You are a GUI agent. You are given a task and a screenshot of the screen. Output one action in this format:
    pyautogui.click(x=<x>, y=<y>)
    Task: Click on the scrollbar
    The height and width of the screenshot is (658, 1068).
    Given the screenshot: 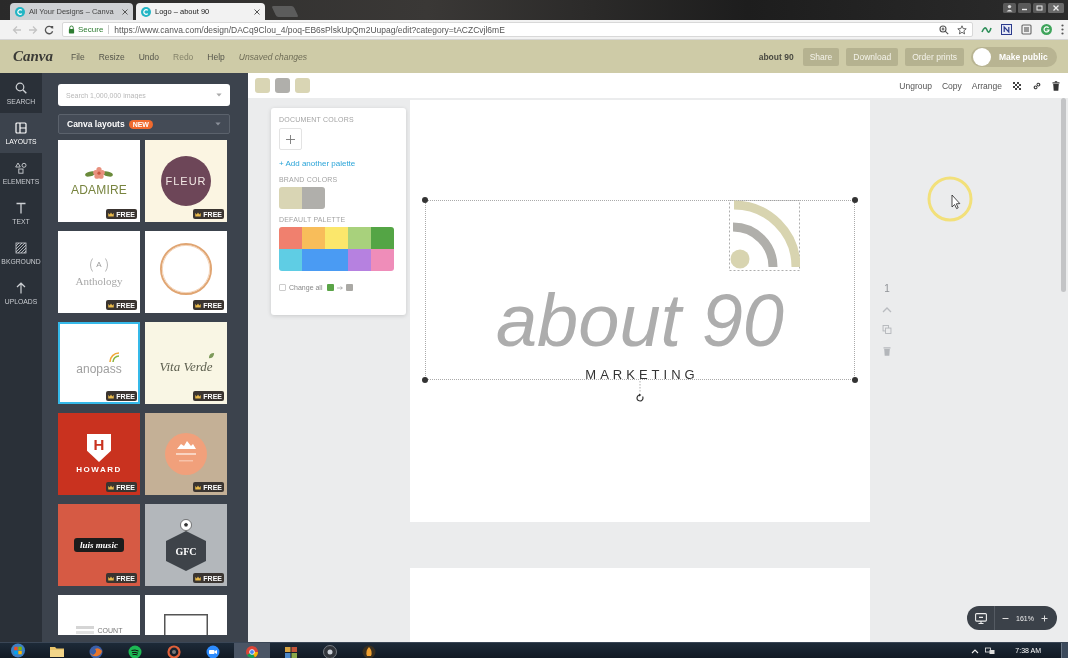 What is the action you would take?
    pyautogui.click(x=1063, y=195)
    